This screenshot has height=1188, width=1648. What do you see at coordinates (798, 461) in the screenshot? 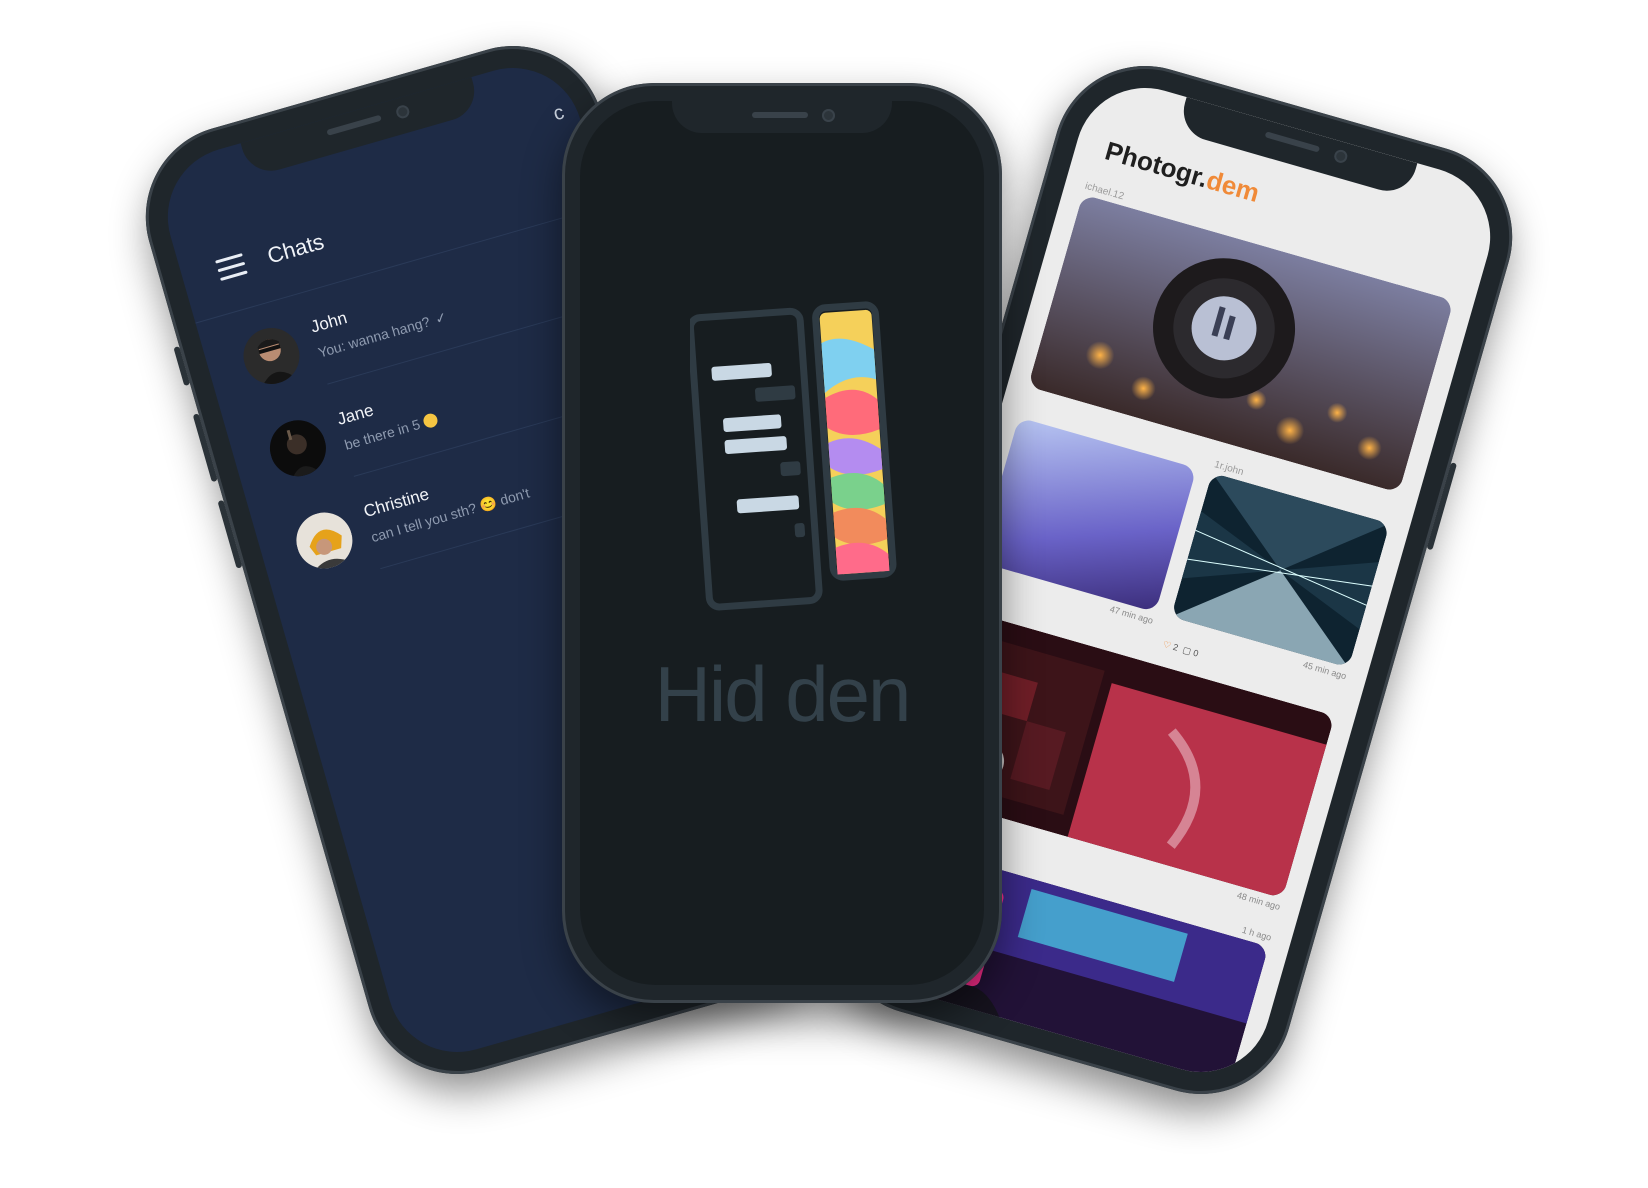
I see `app-logo-icon` at bounding box center [798, 461].